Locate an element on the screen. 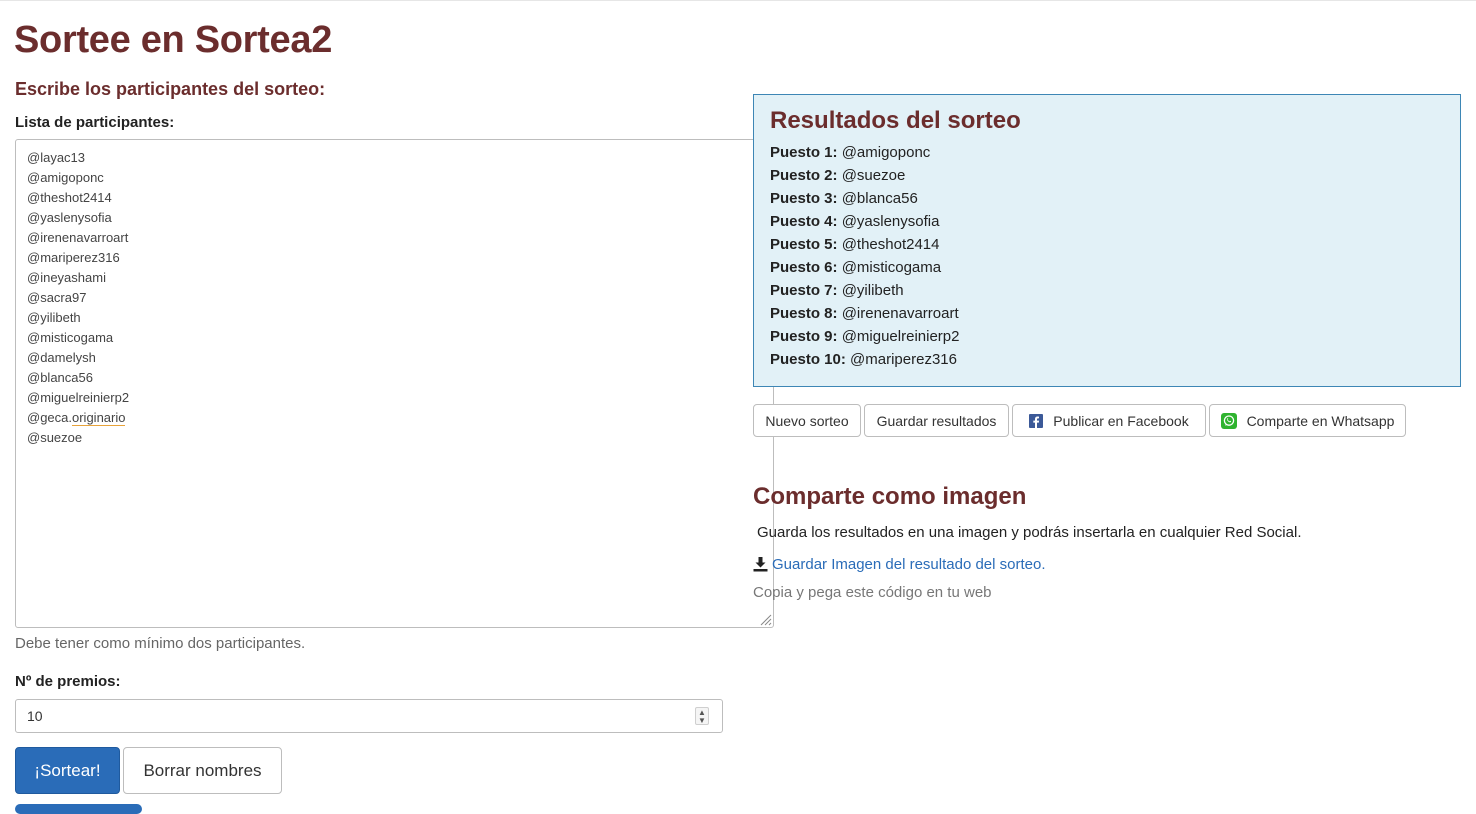  participant-line: @yilibeth is located at coordinates (54, 317).